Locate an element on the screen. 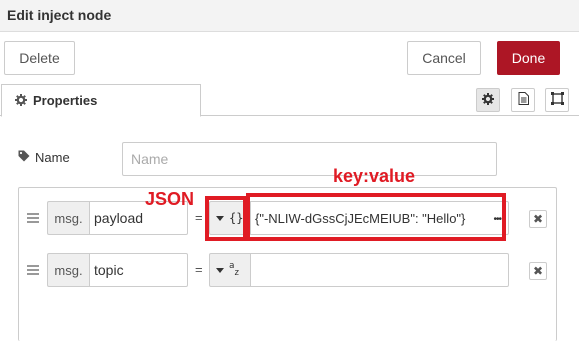  tab-properties: Properties is located at coordinates (101, 100).